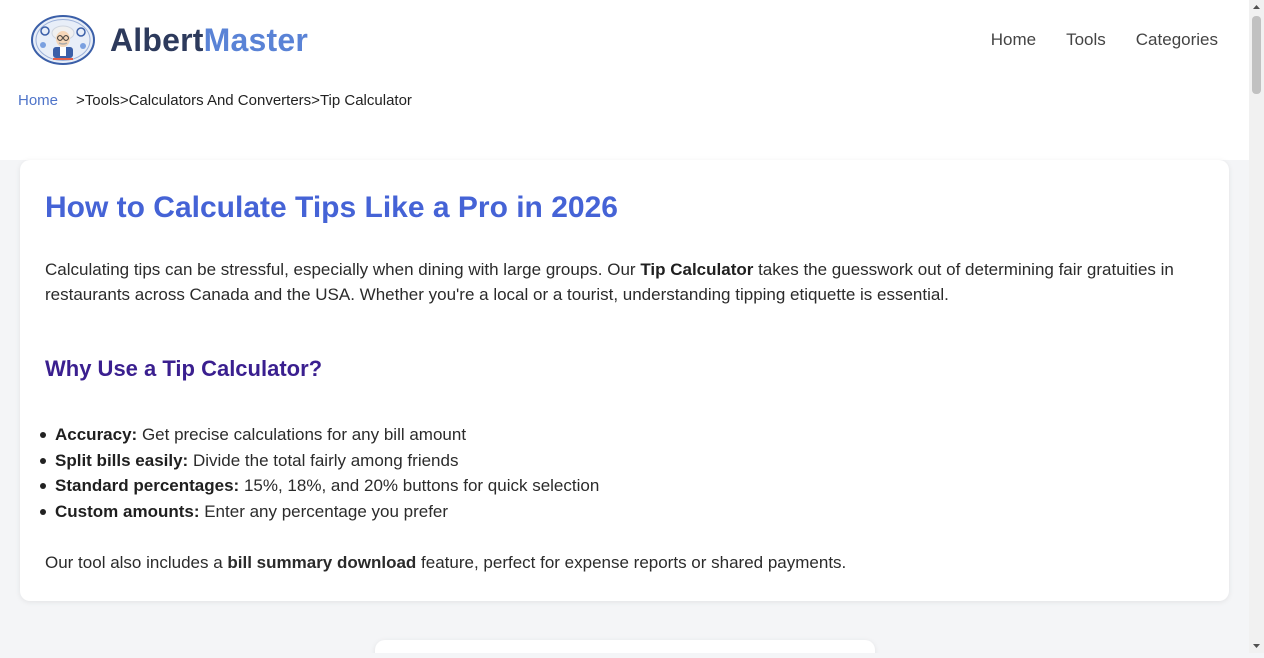 The width and height of the screenshot is (1264, 658). Describe the element at coordinates (324, 511) in the screenshot. I see `list-item-text: Enter any percentage you prefer` at that location.